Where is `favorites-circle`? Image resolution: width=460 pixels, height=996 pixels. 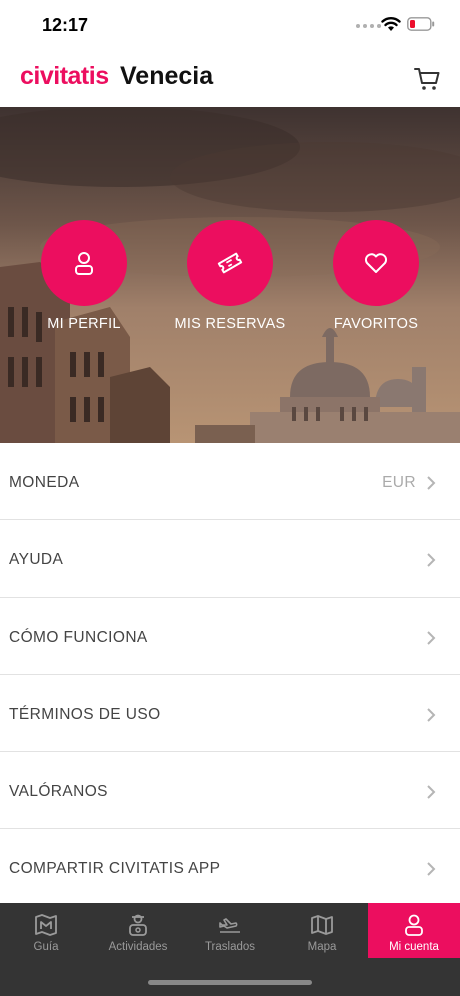 favorites-circle is located at coordinates (376, 263).